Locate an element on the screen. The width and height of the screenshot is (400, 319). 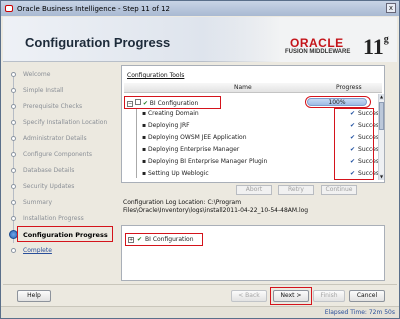
highlight-box-current-step is located at coordinates (65, 234).